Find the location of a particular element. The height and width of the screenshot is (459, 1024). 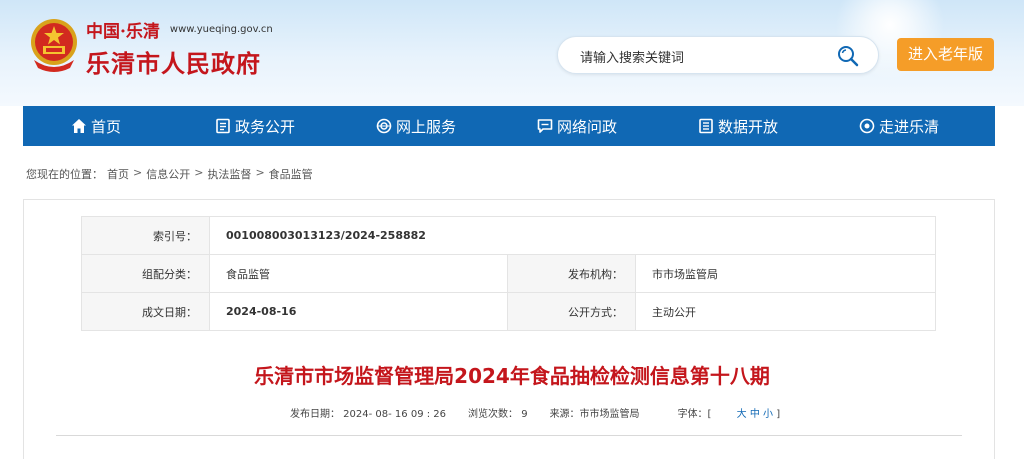

index-value: 001008003013123/2024-258882 is located at coordinates (572, 235).